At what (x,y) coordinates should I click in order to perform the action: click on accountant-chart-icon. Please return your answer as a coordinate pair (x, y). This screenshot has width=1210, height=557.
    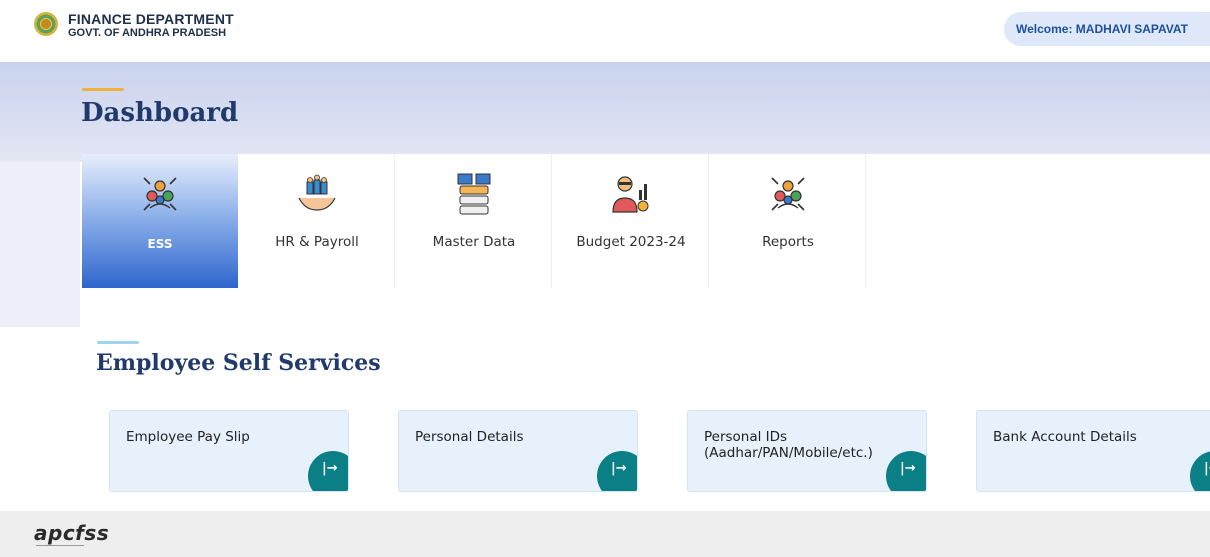
    Looking at the image, I should click on (630, 194).